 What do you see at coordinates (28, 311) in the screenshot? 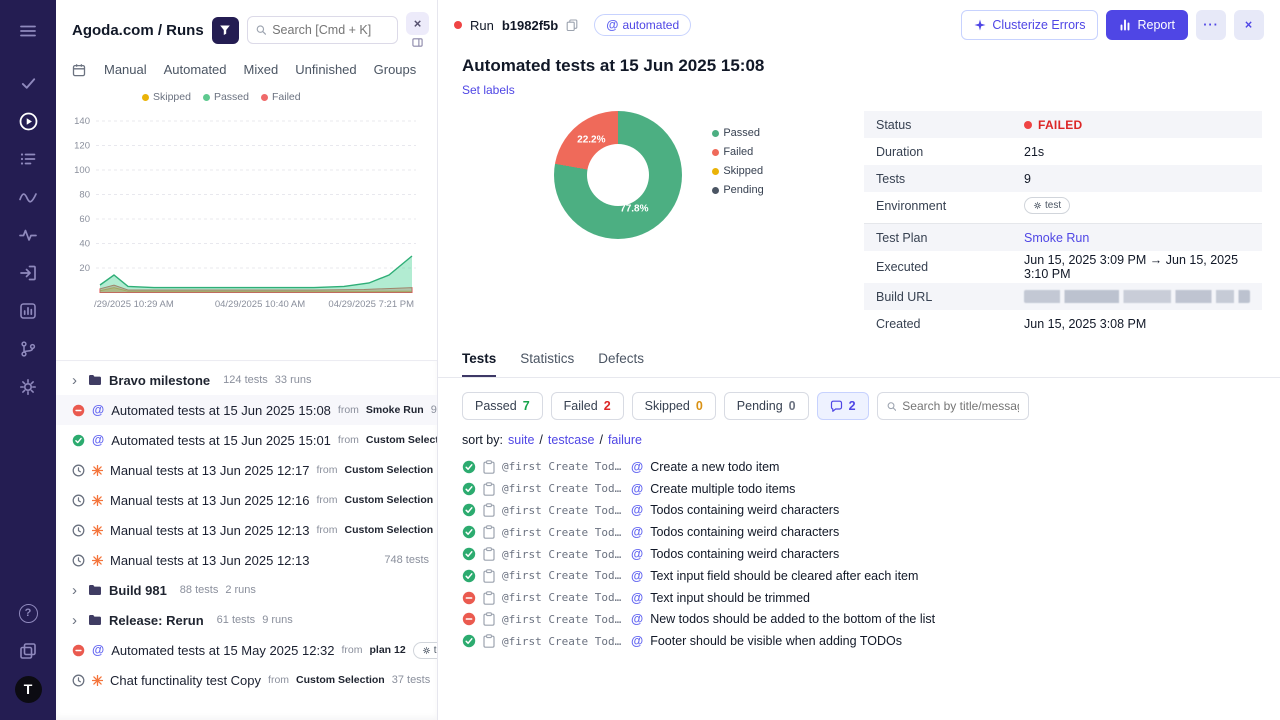
I see `reports-icon` at bounding box center [28, 311].